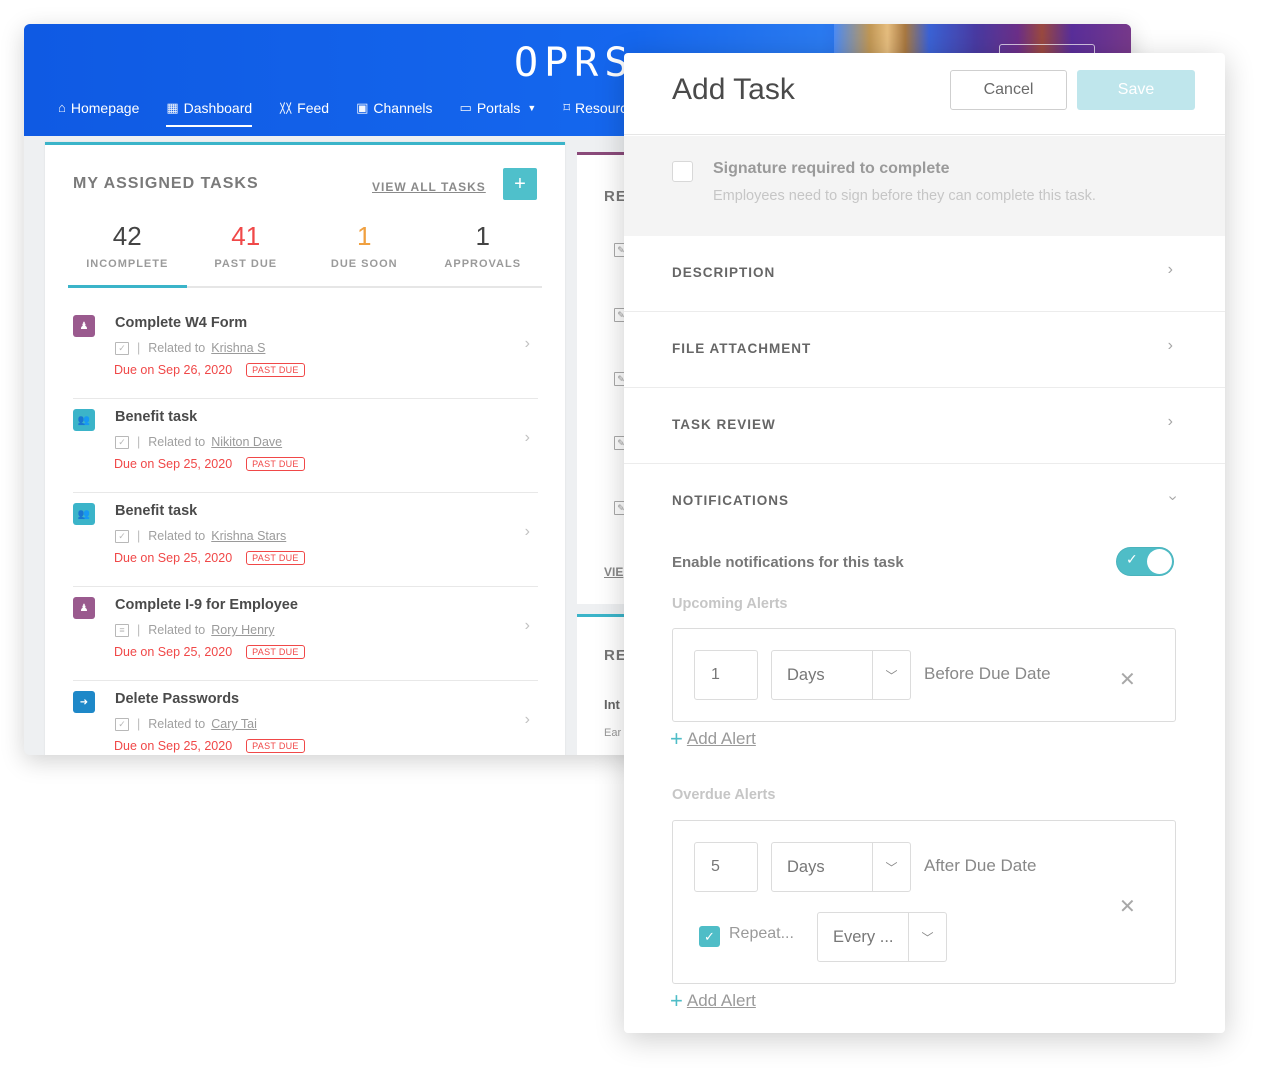 Image resolution: width=1270 pixels, height=1080 pixels. Describe the element at coordinates (238, 348) in the screenshot. I see `related-person-link: Krishna S` at that location.